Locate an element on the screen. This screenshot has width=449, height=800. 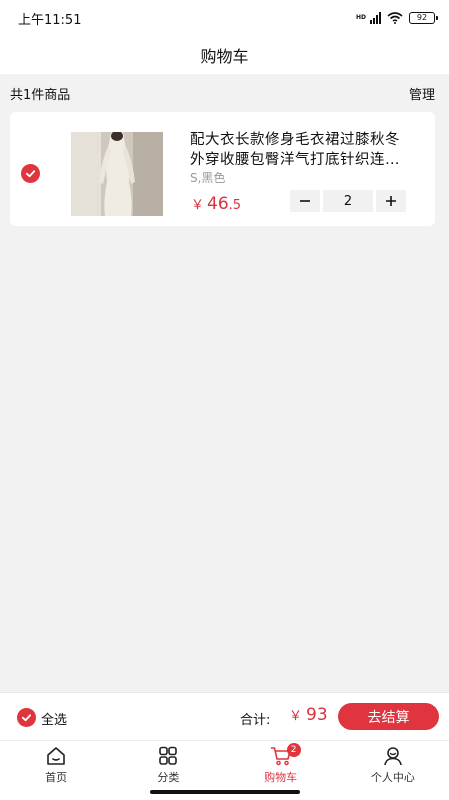
total-currency: ￥ is located at coordinates (296, 716).